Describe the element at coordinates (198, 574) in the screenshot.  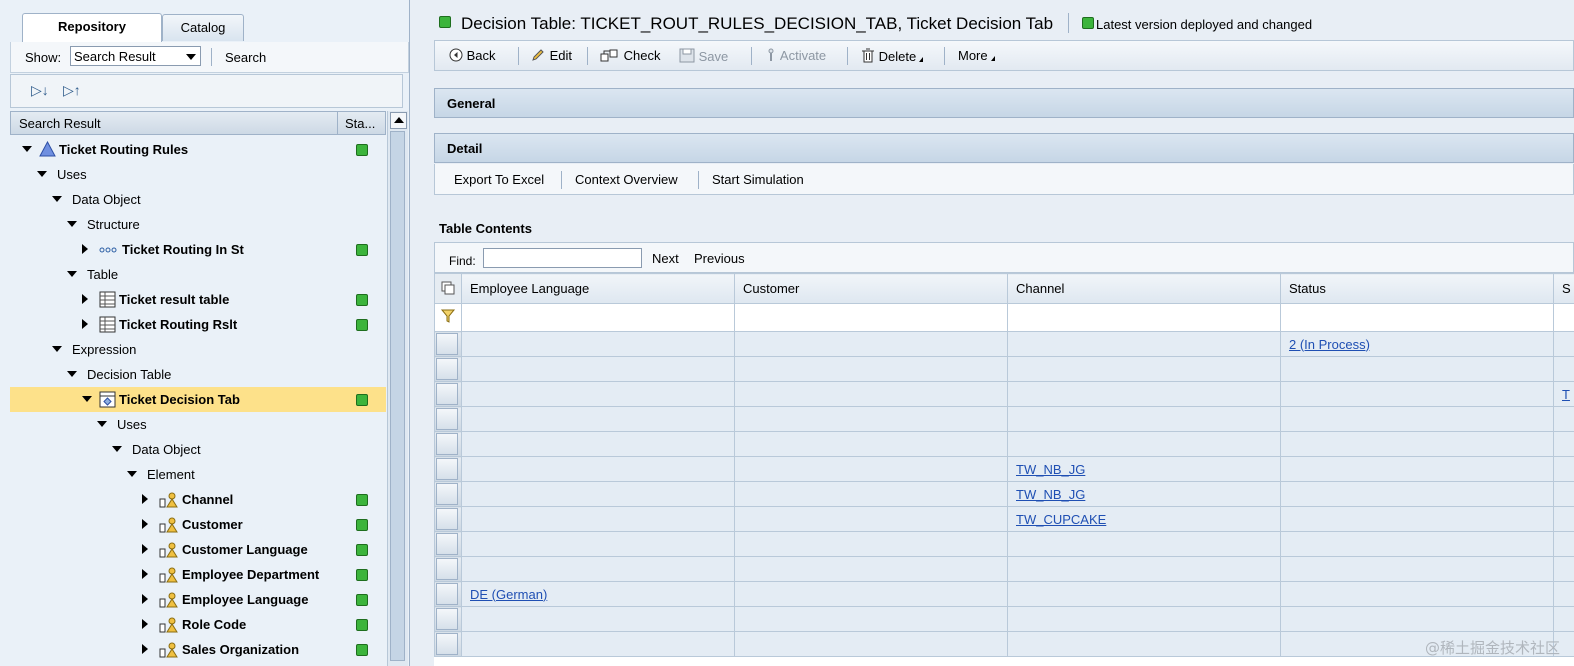
I see `tree-node: Employee Department` at that location.